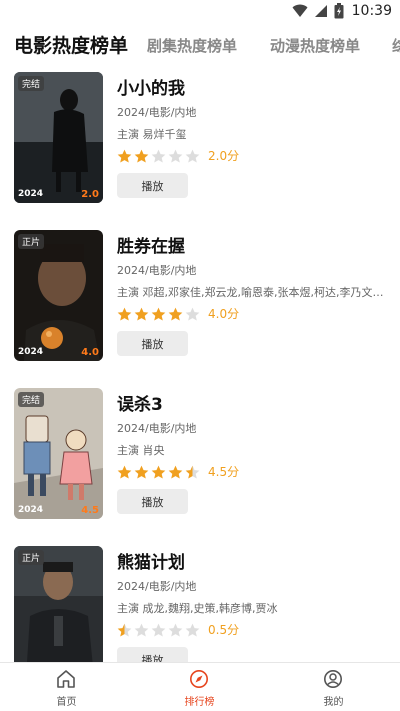 This screenshot has width=400, height=711. Describe the element at coordinates (141, 450) in the screenshot. I see `movie-cast: 主演 肖央` at that location.